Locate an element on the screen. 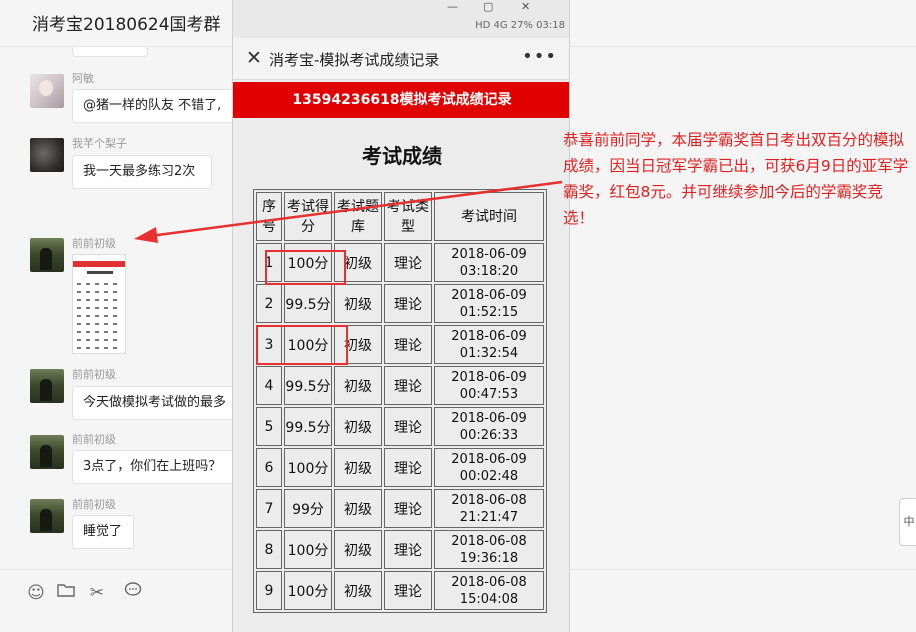 This screenshot has height=632, width=916. message-bubble: 我一天最多练习2次 is located at coordinates (142, 172).